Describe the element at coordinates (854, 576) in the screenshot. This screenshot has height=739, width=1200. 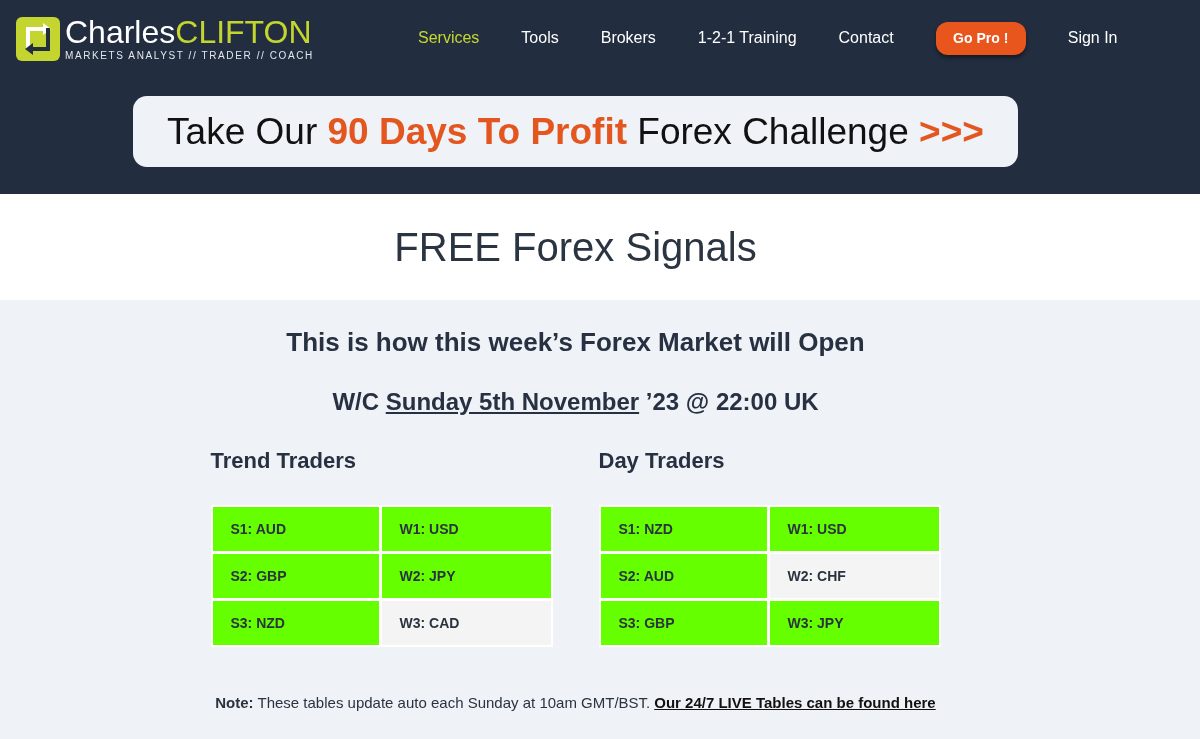
I see `signal-cell: W2: CHF` at that location.